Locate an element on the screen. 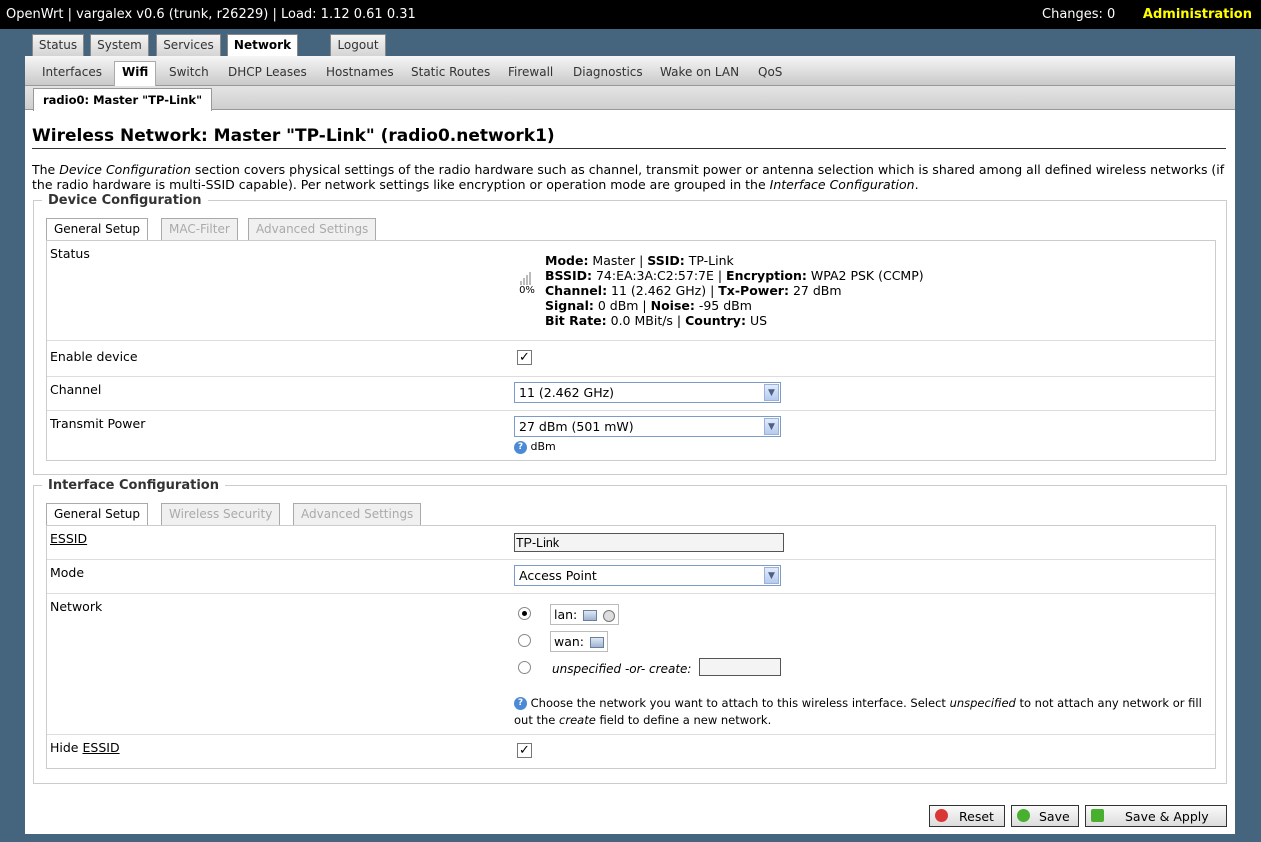 This screenshot has height=842, width=1261. mode-label: Mode is located at coordinates (67, 572).